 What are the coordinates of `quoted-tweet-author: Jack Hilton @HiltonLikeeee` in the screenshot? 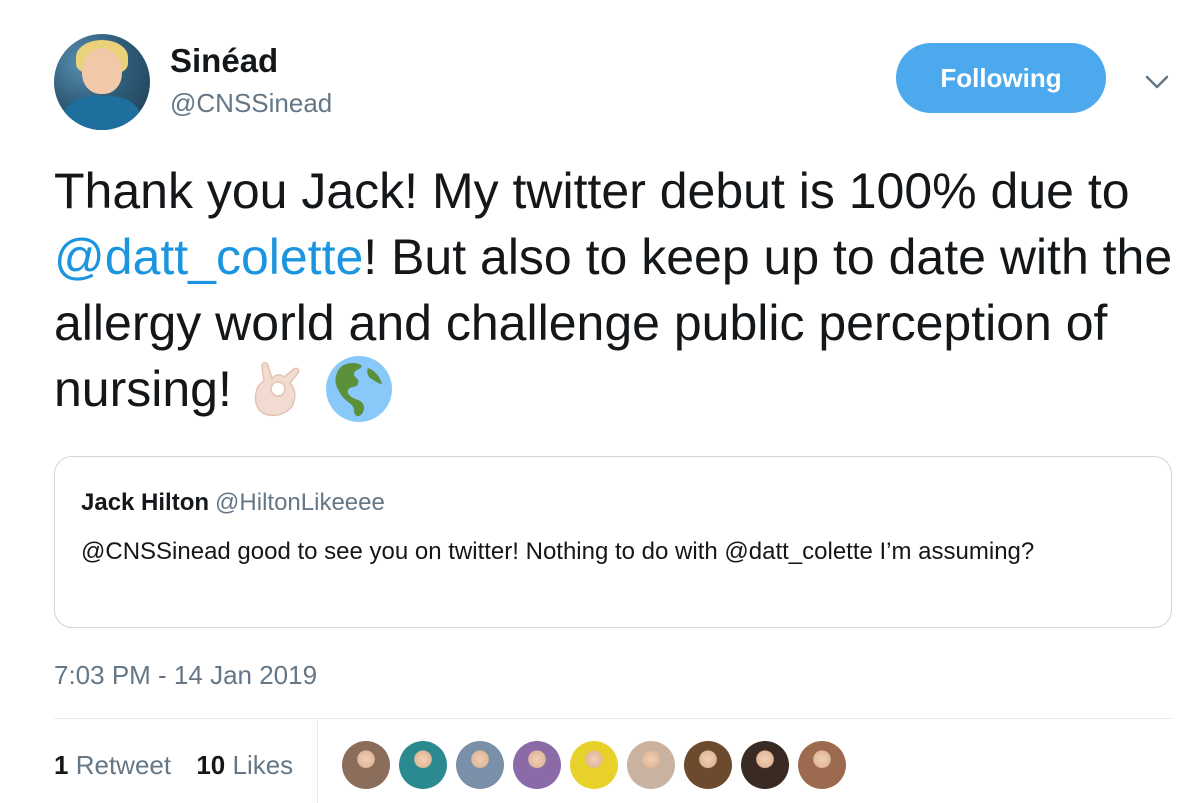 It's located at (233, 503).